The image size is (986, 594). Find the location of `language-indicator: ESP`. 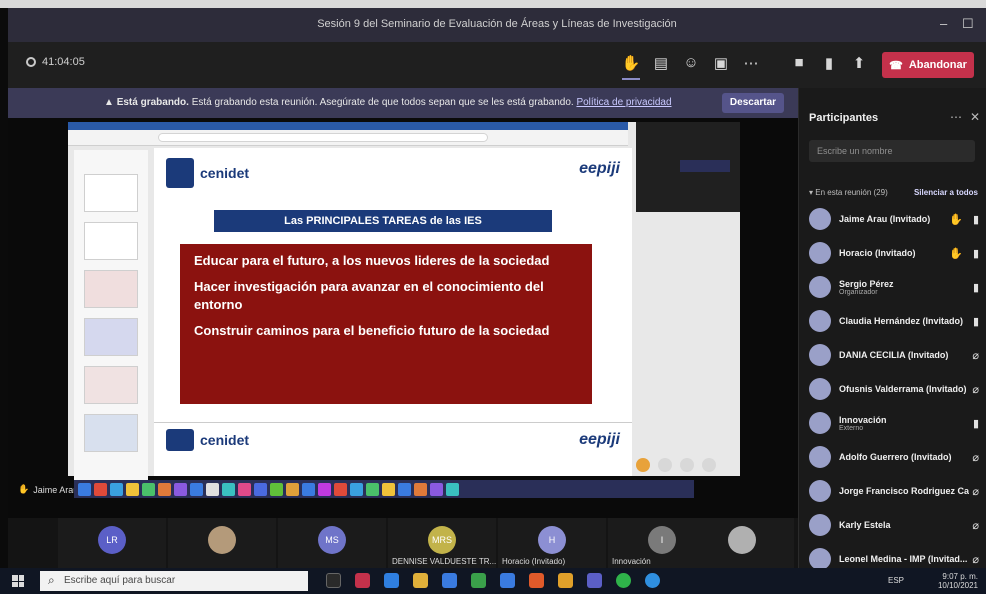

language-indicator: ESP is located at coordinates (896, 580).